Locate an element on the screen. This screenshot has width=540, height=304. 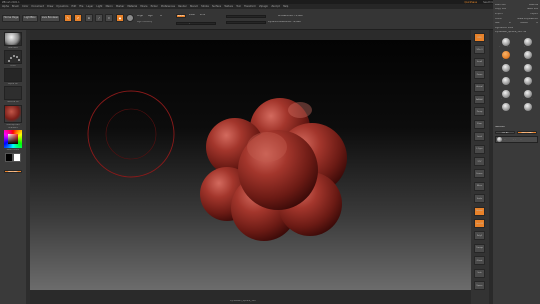
tool-thumbnail: SimpleBrush is located at coordinates (528, 57).